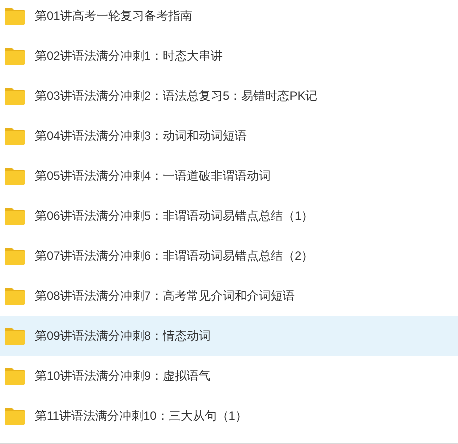 This screenshot has width=458, height=444. What do you see at coordinates (113, 16) in the screenshot?
I see `folder-name: 第01讲高考一轮复习备考指南` at bounding box center [113, 16].